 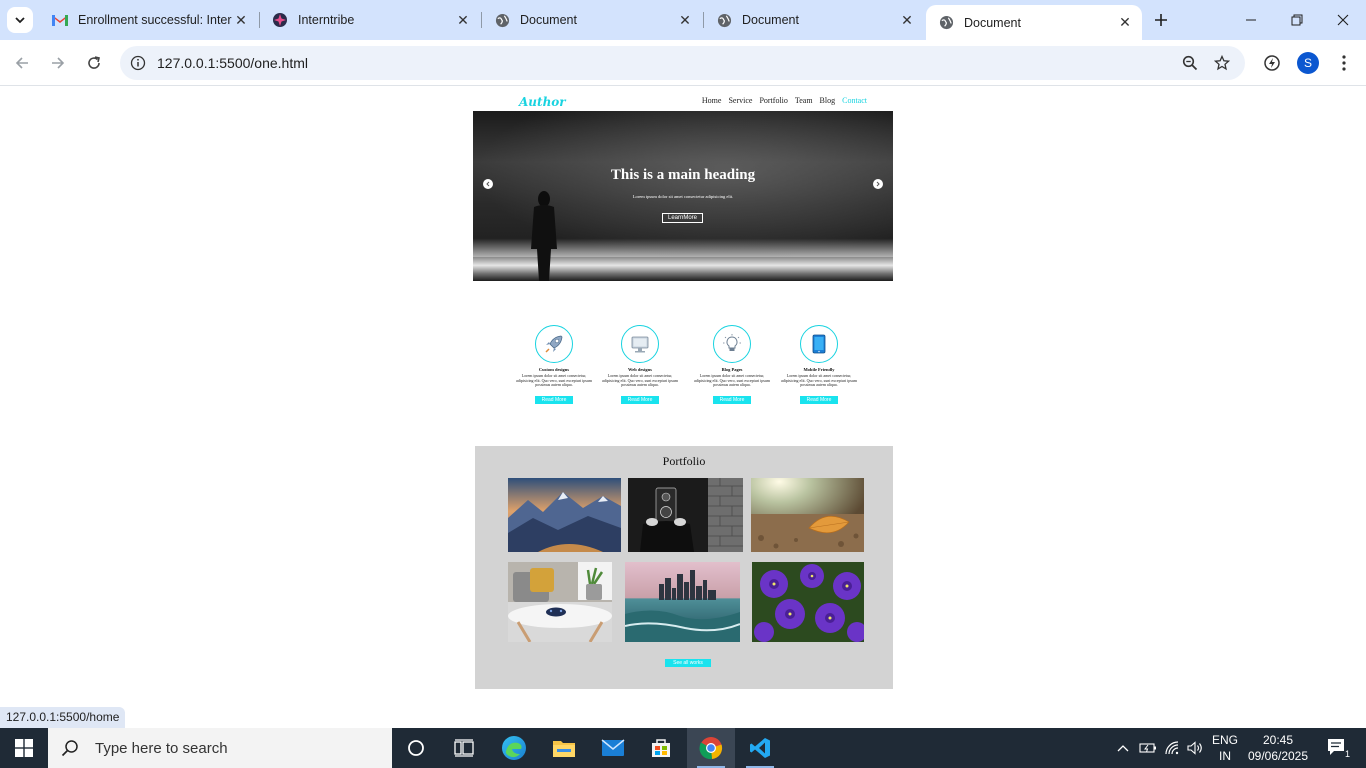 I want to click on minimize-button, so click(x=1251, y=20).